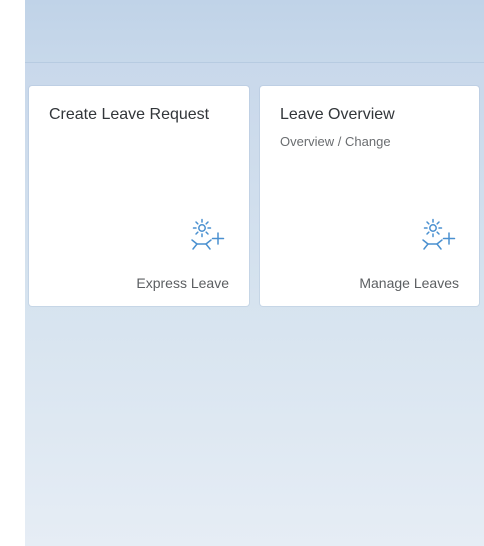 This screenshot has height=546, width=484. Describe the element at coordinates (409, 283) in the screenshot. I see `tile-footer: Manage Leaves` at that location.